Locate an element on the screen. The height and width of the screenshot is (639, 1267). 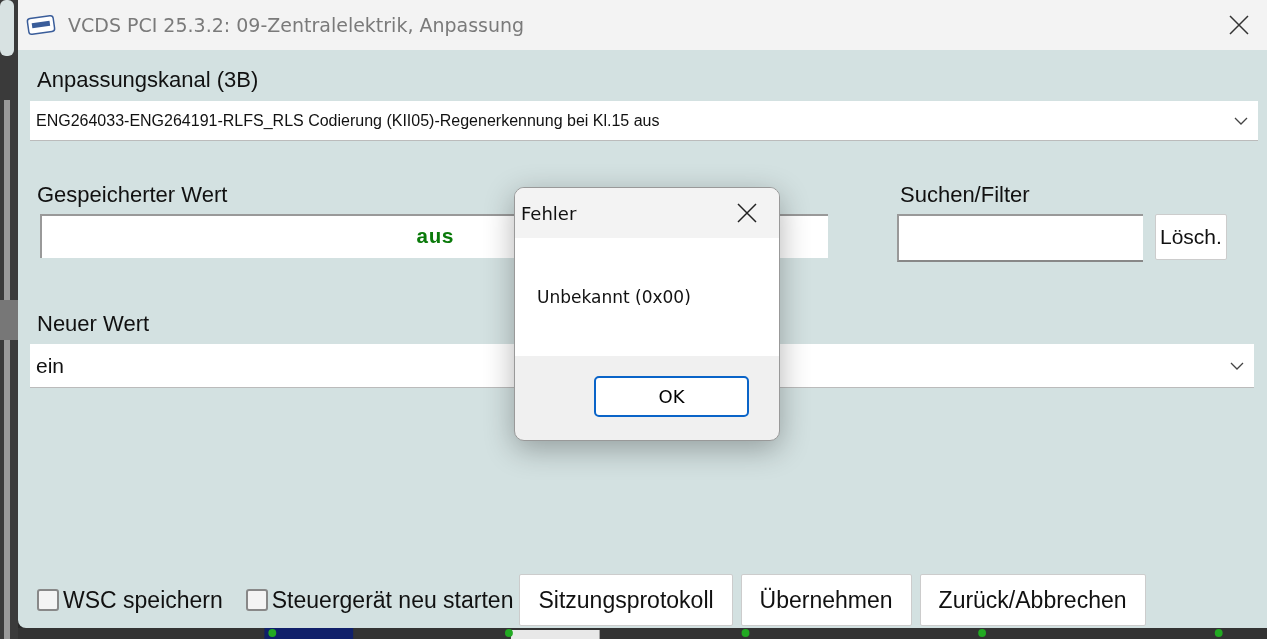
field-label: Suchen/Filter is located at coordinates (965, 195).